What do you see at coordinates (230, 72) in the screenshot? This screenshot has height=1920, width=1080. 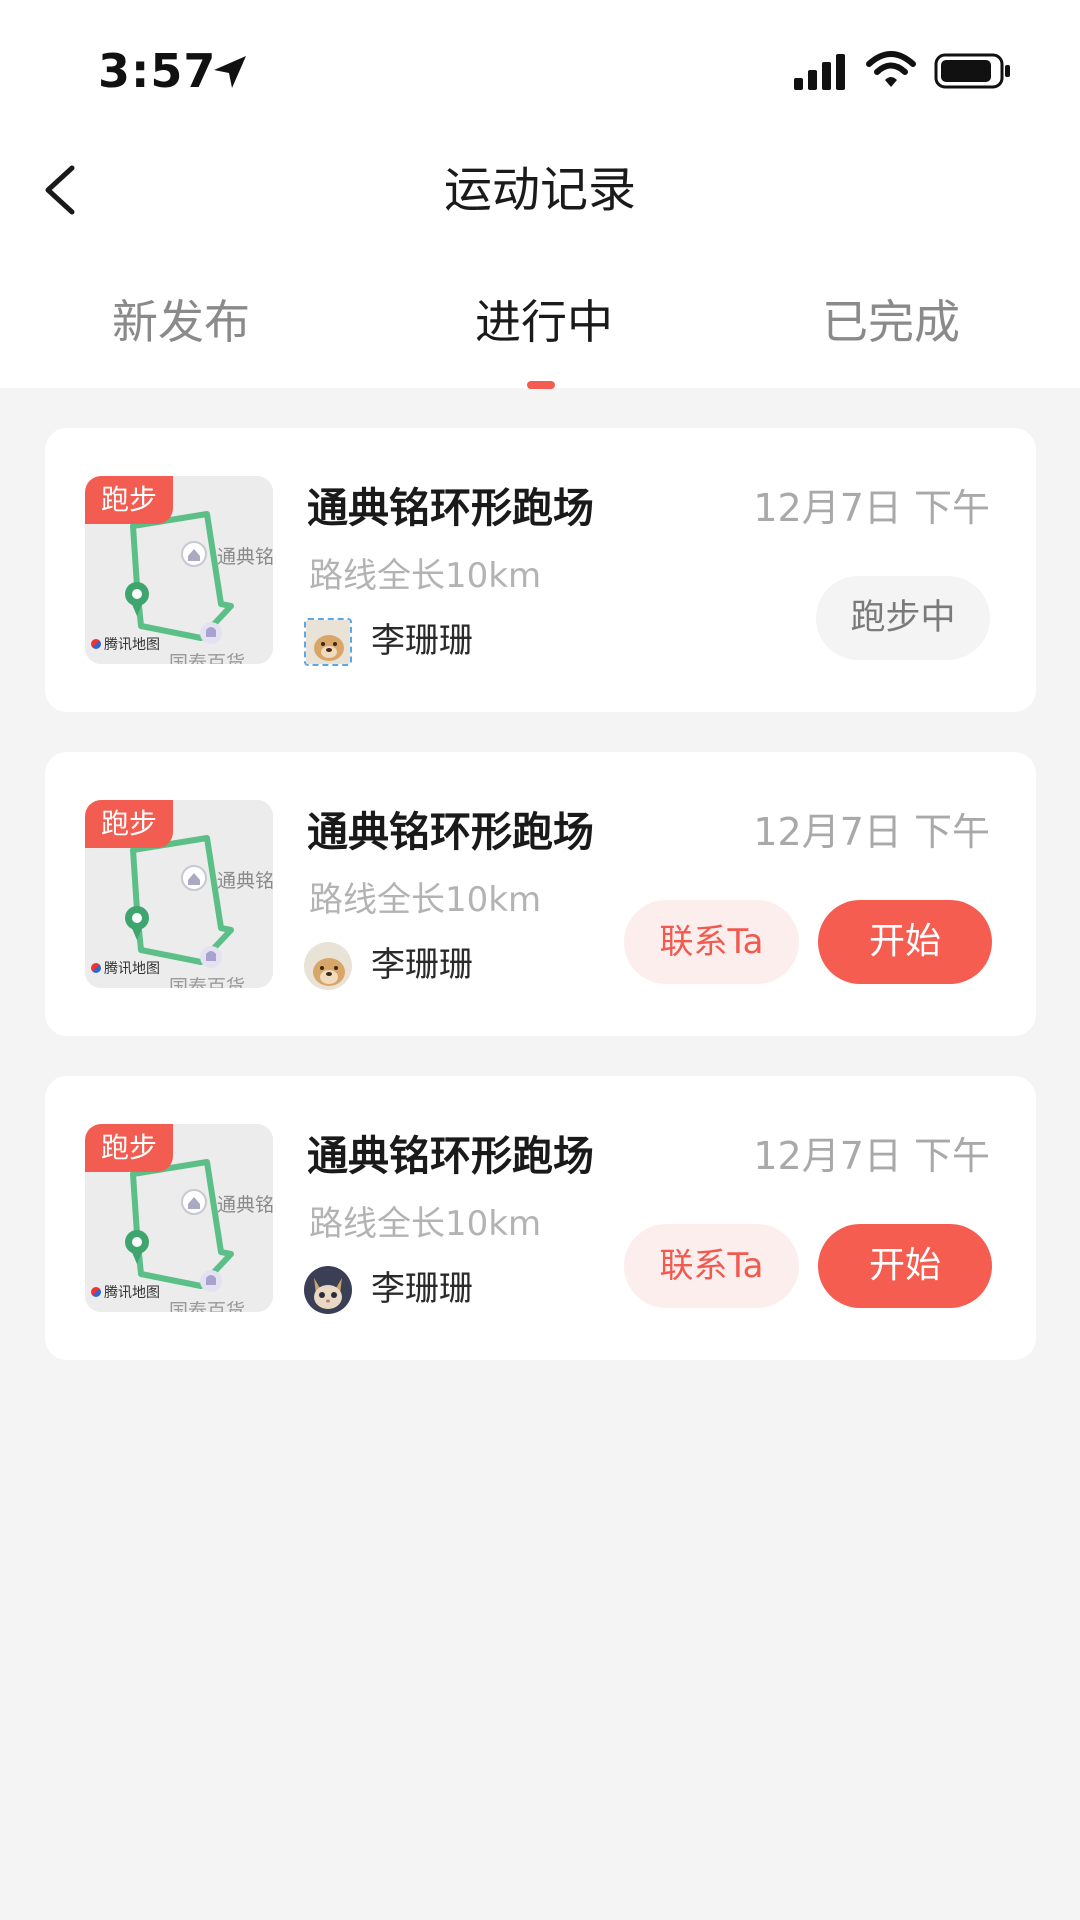 I see `location-arrow-icon` at bounding box center [230, 72].